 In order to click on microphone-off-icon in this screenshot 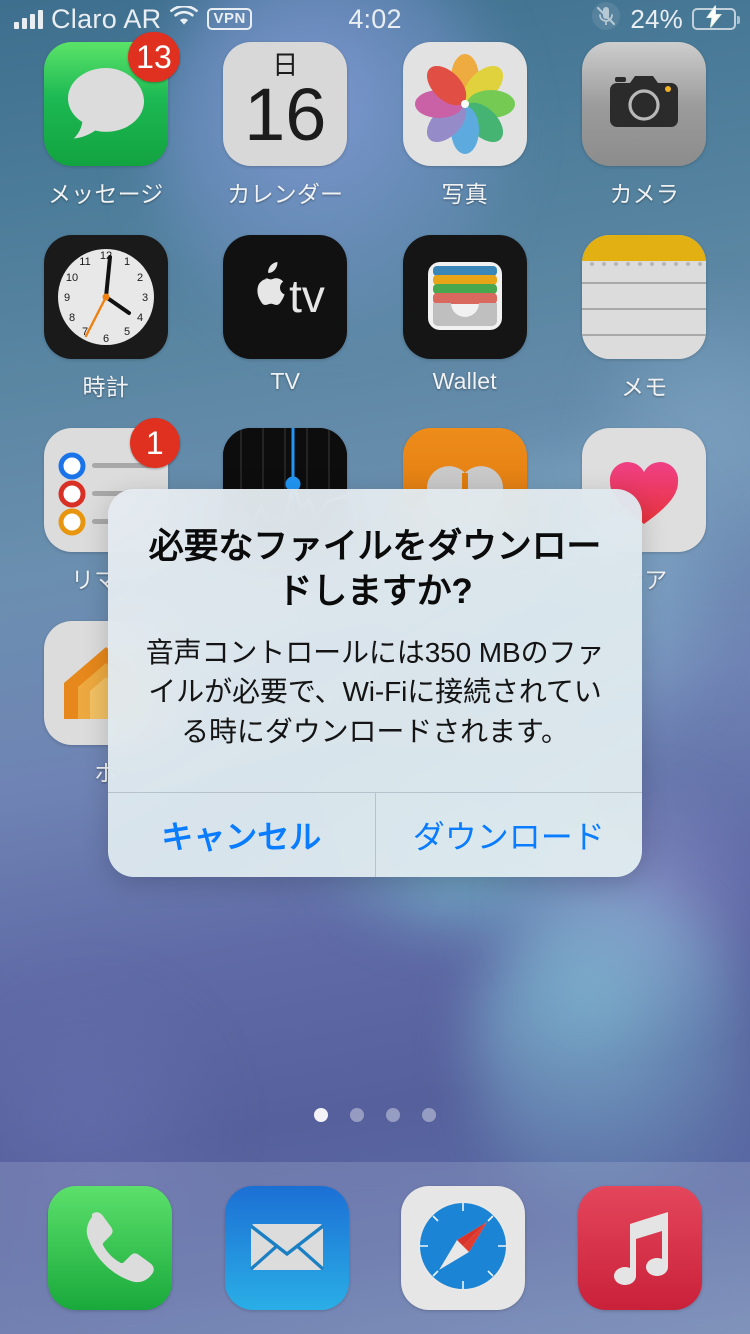, I will do `click(606, 19)`.